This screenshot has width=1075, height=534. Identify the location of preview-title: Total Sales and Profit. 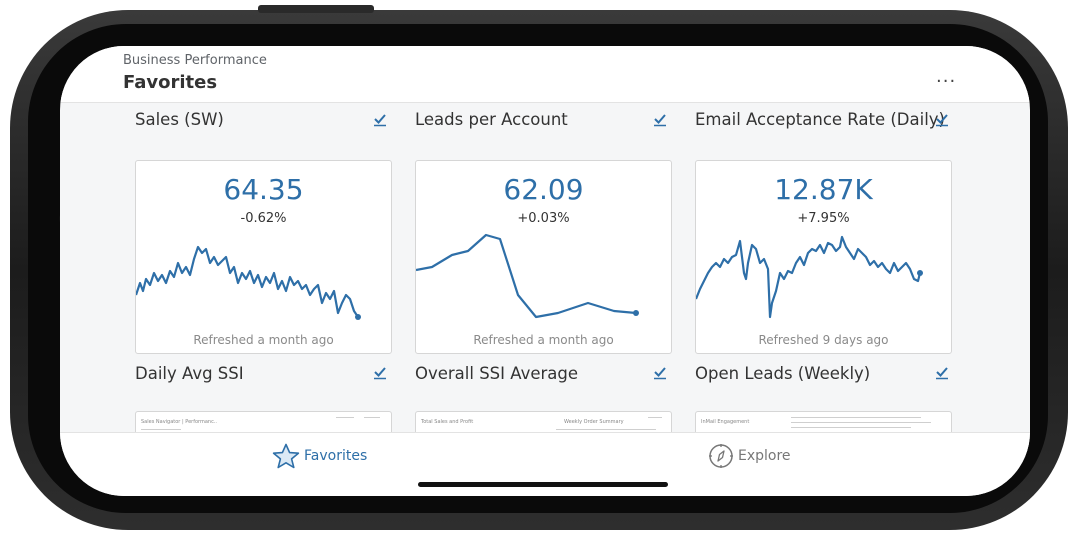
(447, 422).